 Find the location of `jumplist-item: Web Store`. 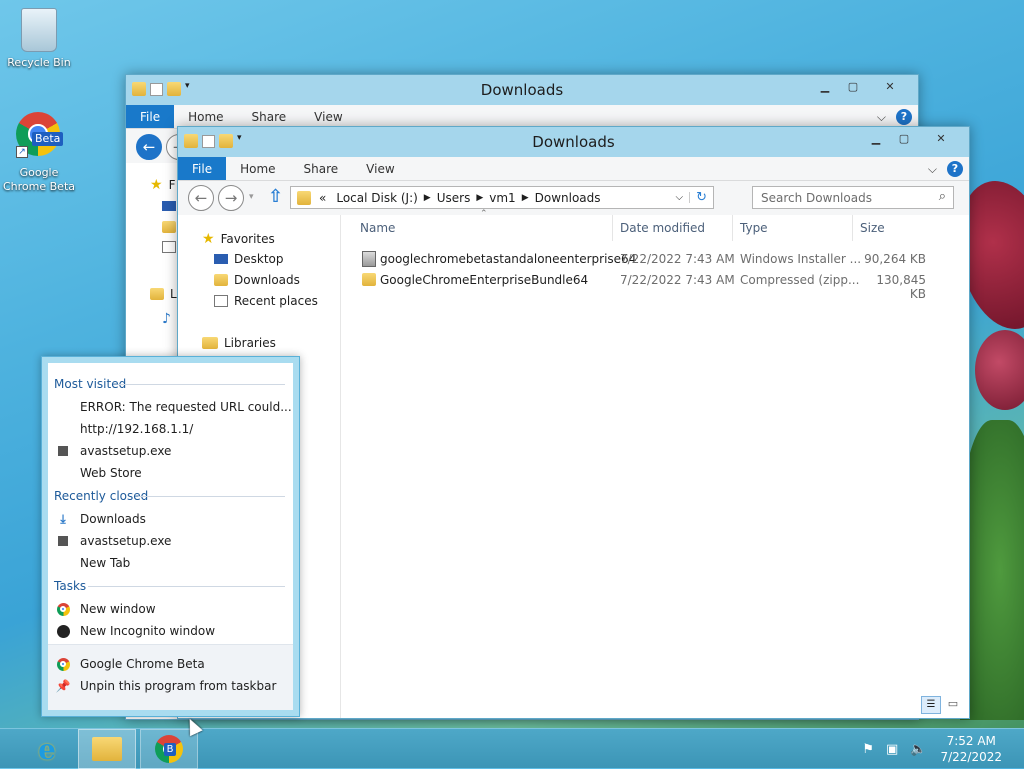

jumplist-item: Web Store is located at coordinates (99, 473).